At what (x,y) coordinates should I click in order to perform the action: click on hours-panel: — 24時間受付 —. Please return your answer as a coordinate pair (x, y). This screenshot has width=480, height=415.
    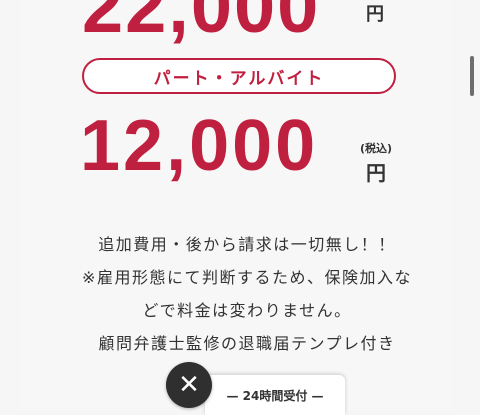
    Looking at the image, I should click on (275, 395).